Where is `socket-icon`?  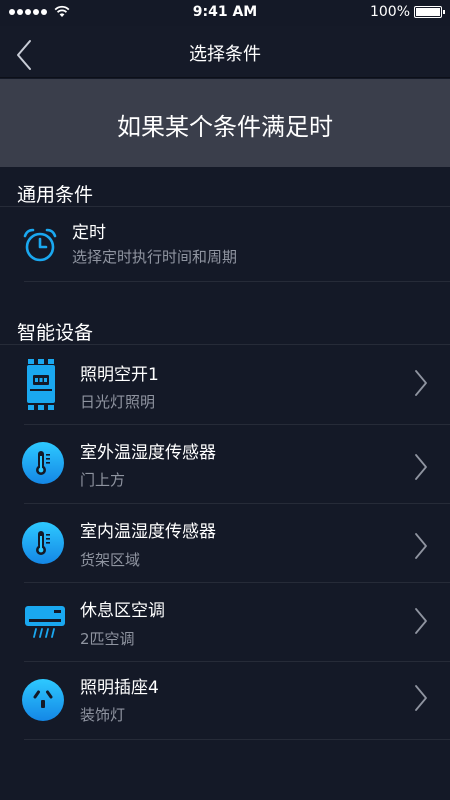 socket-icon is located at coordinates (43, 700).